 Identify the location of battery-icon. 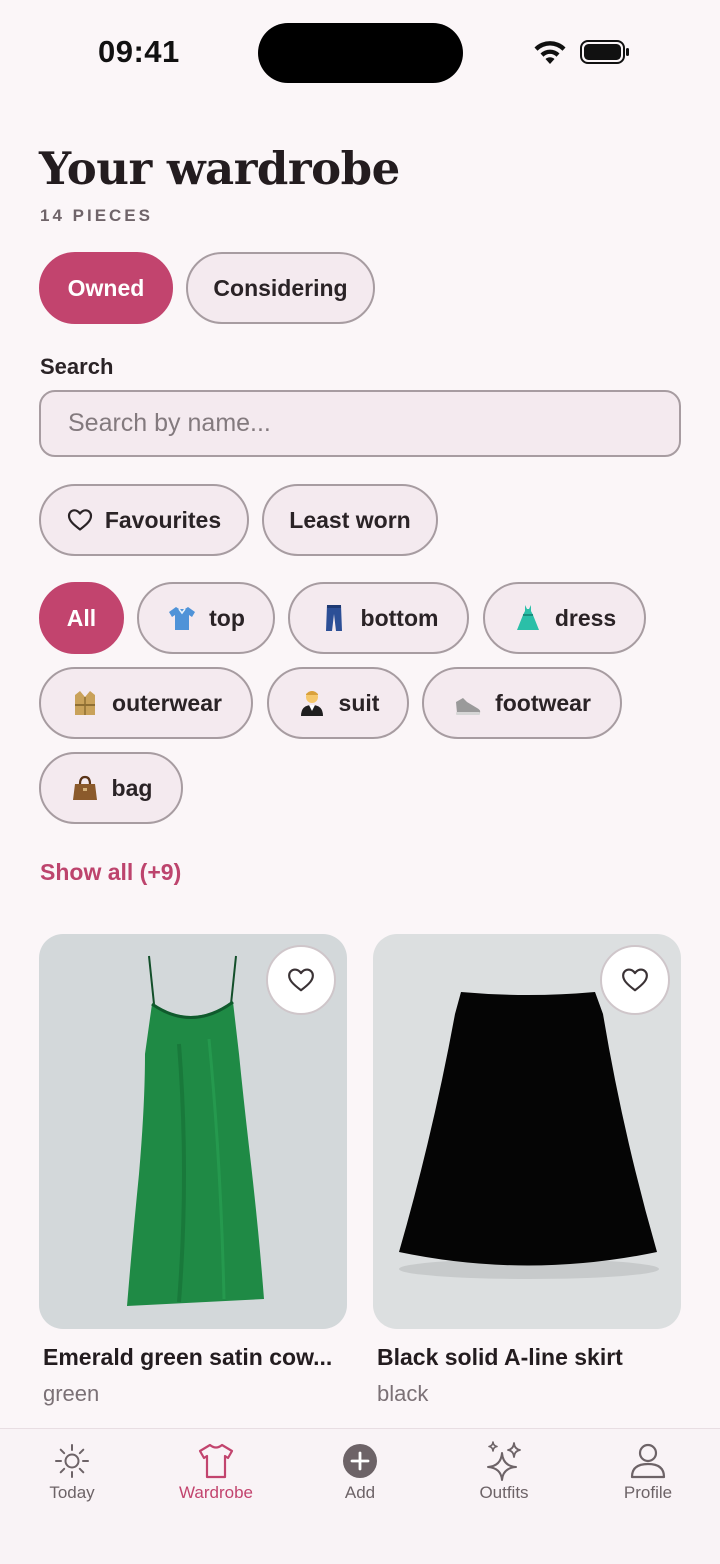
(604, 52).